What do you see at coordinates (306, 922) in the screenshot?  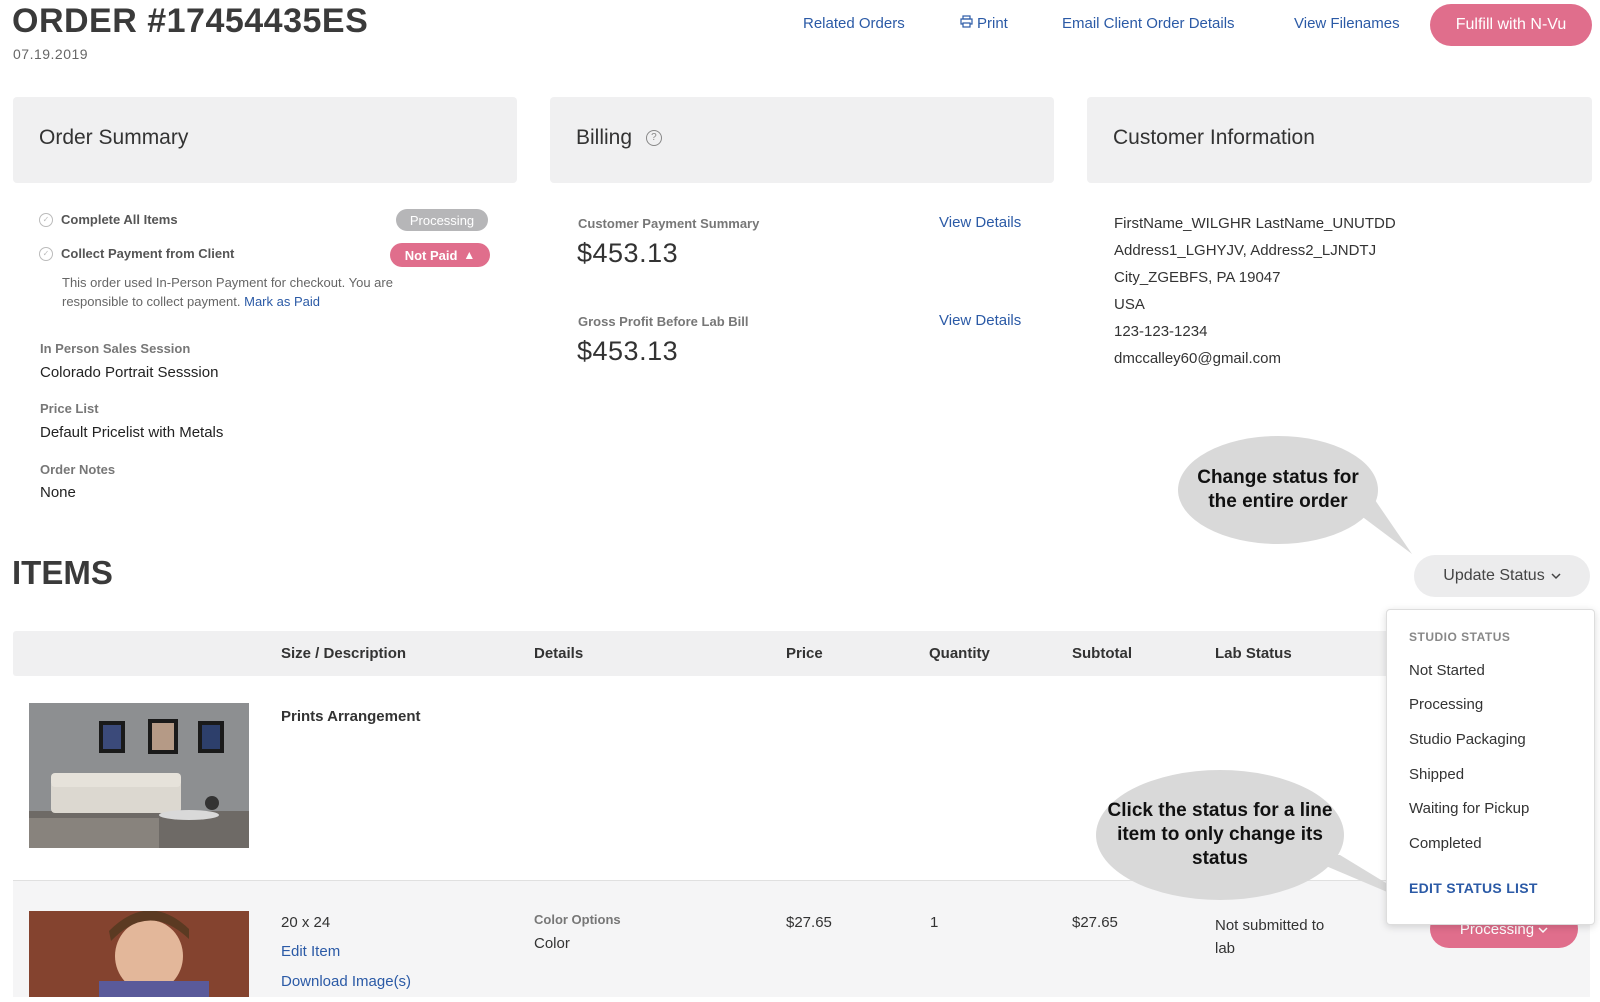 I see `item-size: 20 x 24` at bounding box center [306, 922].